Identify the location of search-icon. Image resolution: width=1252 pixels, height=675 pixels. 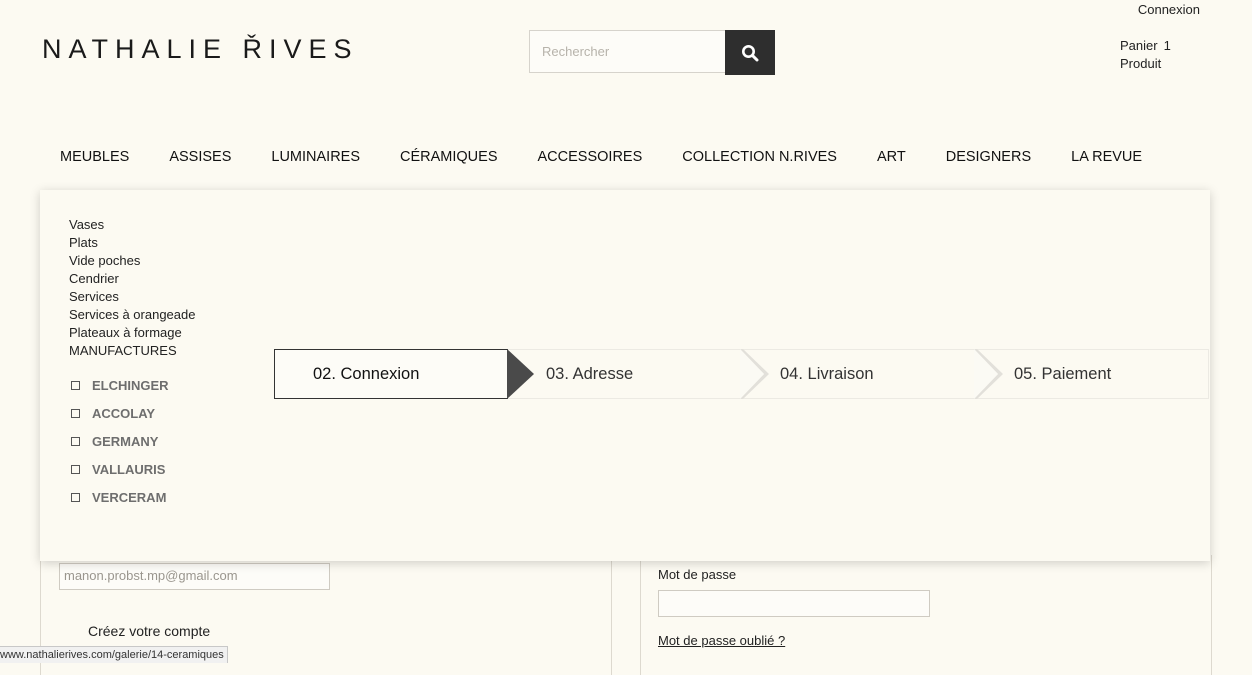
(750, 52).